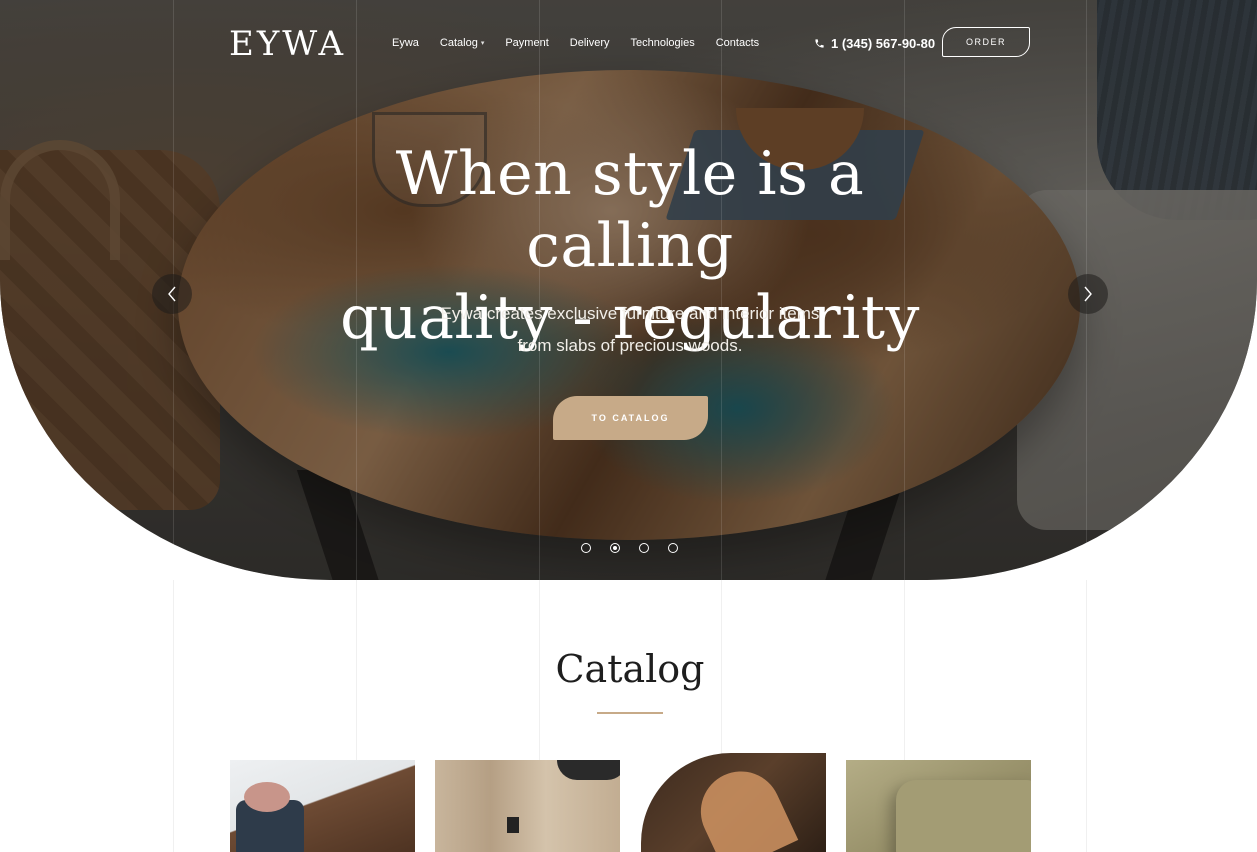  What do you see at coordinates (482, 43) in the screenshot?
I see `chevron-down-icon: ▾` at bounding box center [482, 43].